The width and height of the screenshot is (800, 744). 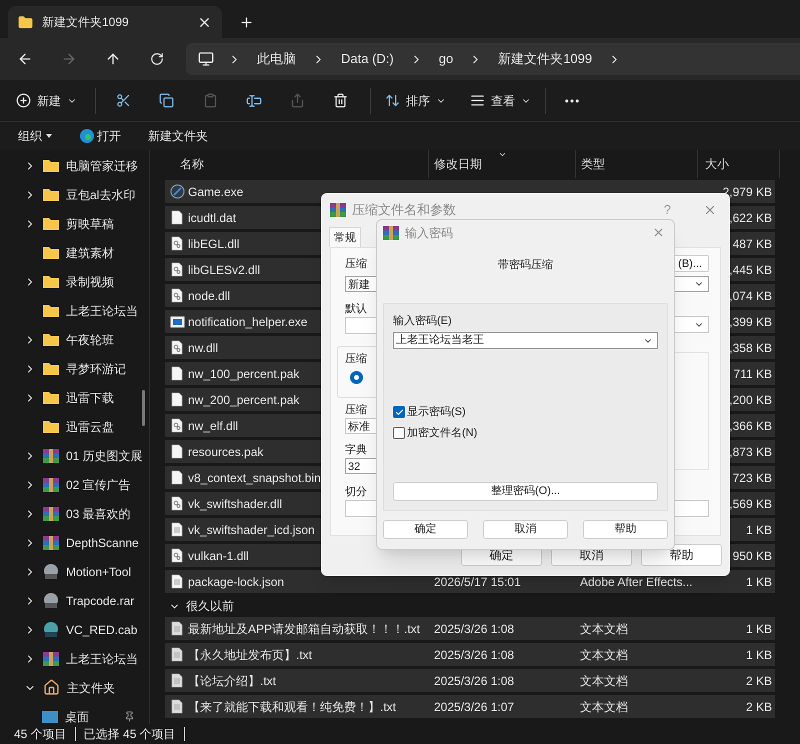 I want to click on address-bar: 此电脑 Data (D:) go 新建文件夹1099, so click(x=493, y=59).